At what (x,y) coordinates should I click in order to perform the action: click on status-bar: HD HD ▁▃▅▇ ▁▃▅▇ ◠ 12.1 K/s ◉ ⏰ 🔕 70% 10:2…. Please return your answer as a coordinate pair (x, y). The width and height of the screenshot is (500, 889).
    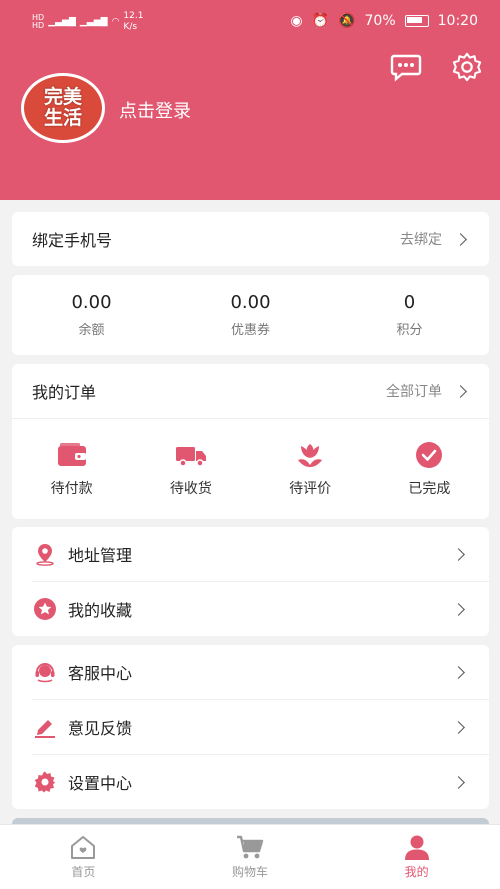
    Looking at the image, I should click on (250, 23).